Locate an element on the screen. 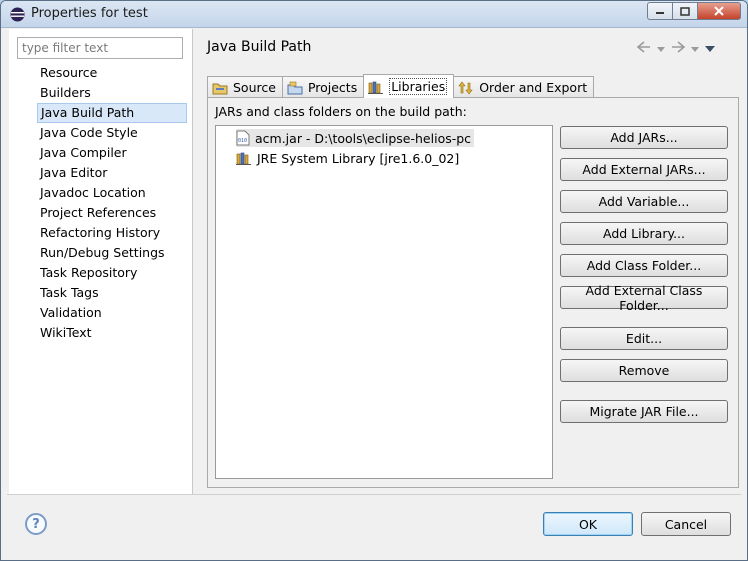 This screenshot has height=561, width=748. nav-item-resource: Resource is located at coordinates (112, 73).